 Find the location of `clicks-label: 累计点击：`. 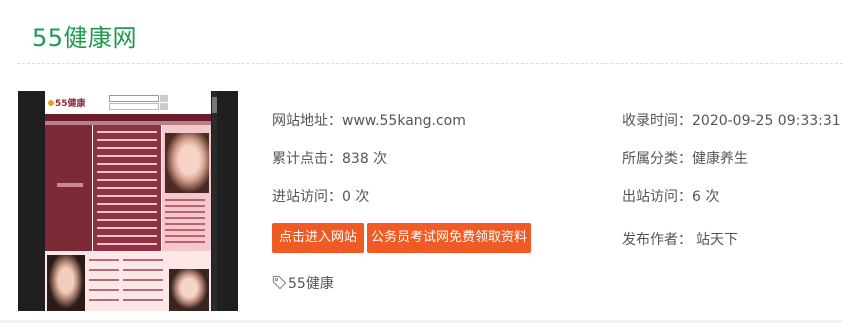

clicks-label: 累计点击： is located at coordinates (307, 159).